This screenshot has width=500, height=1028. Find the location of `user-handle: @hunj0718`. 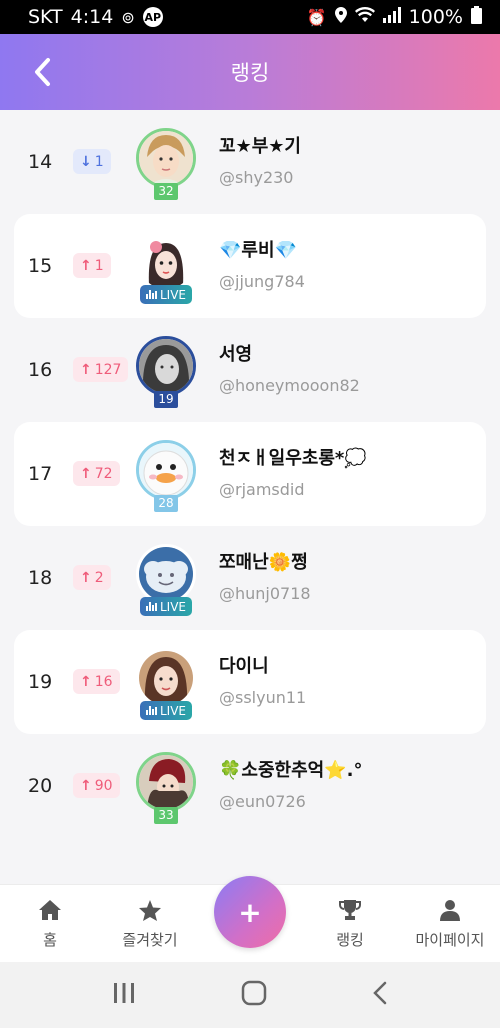

user-handle: @hunj0718 is located at coordinates (265, 593).